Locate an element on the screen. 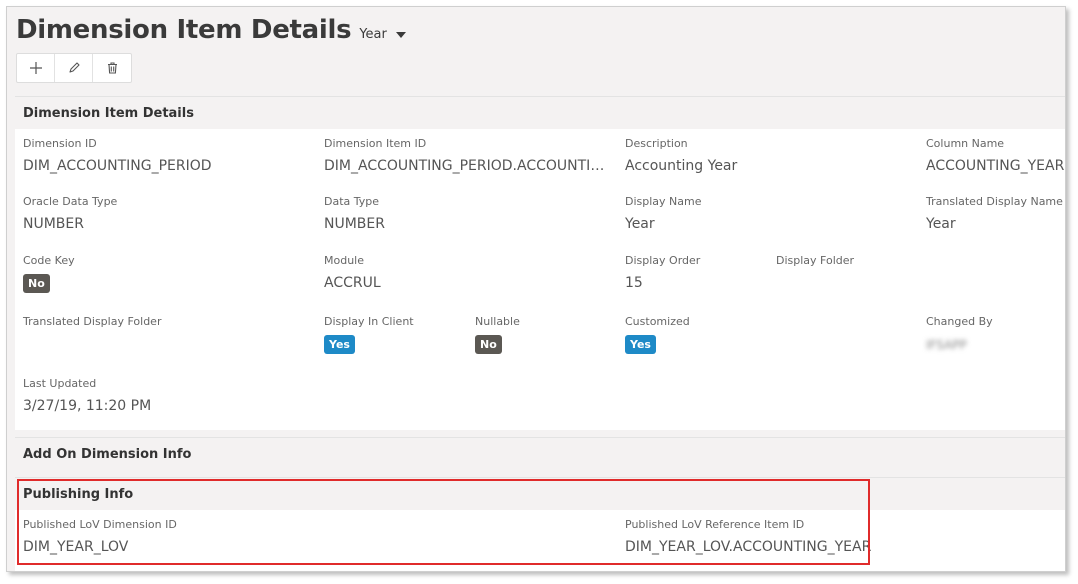 The height and width of the screenshot is (584, 1078). field-label: Display Order is located at coordinates (663, 260).